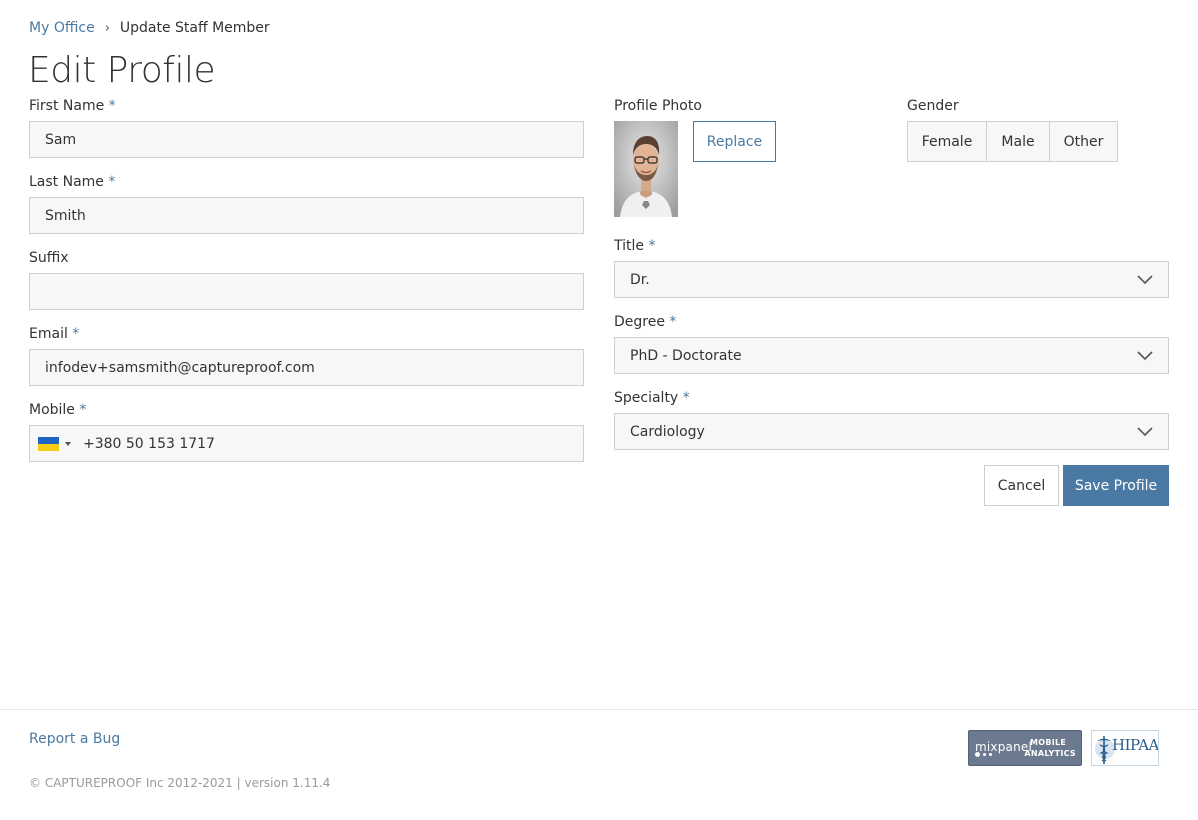  I want to click on specialty-select: Cardiology, so click(891, 431).